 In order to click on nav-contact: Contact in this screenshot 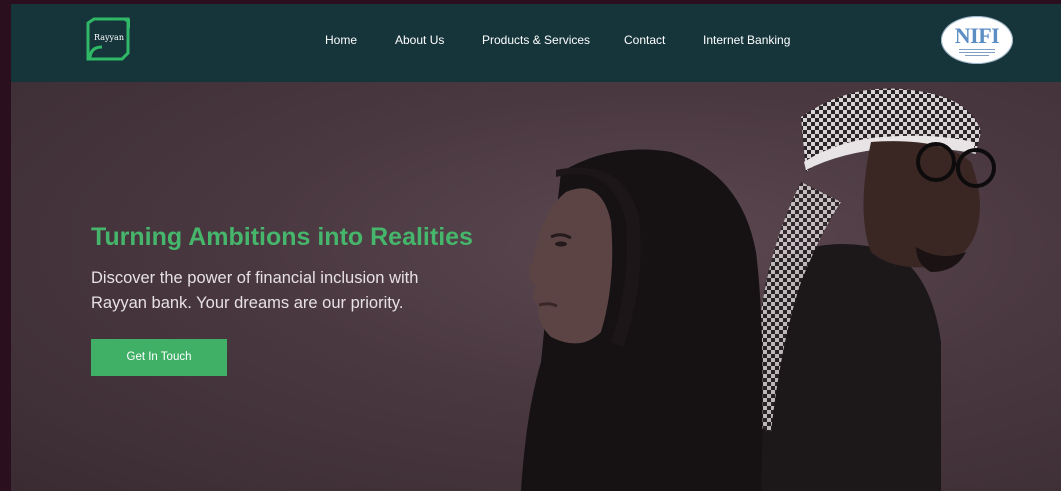, I will do `click(644, 40)`.